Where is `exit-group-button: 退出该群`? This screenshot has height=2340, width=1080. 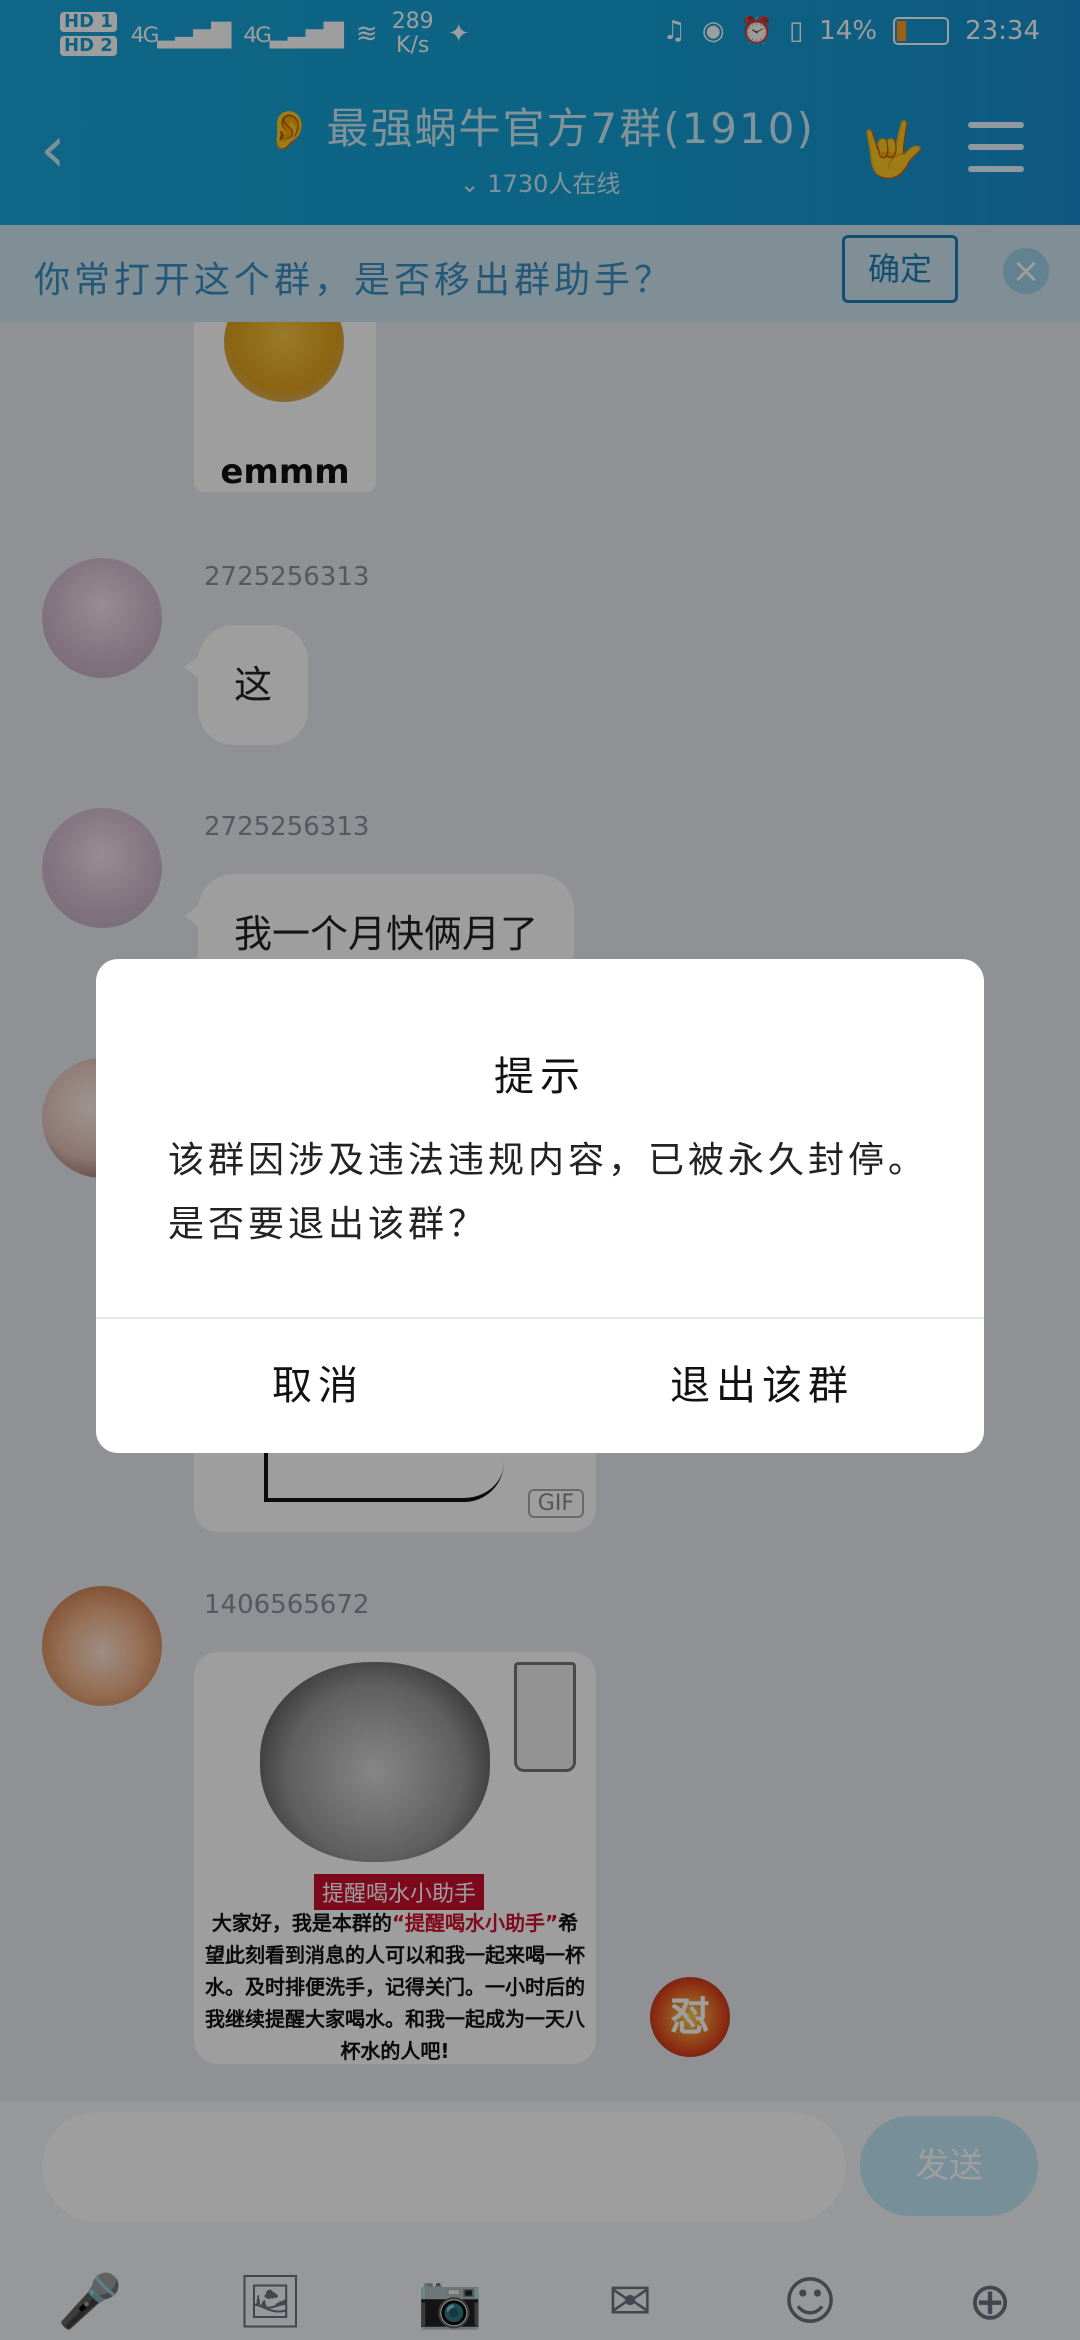
exit-group-button: 退出该群 is located at coordinates (762, 1386).